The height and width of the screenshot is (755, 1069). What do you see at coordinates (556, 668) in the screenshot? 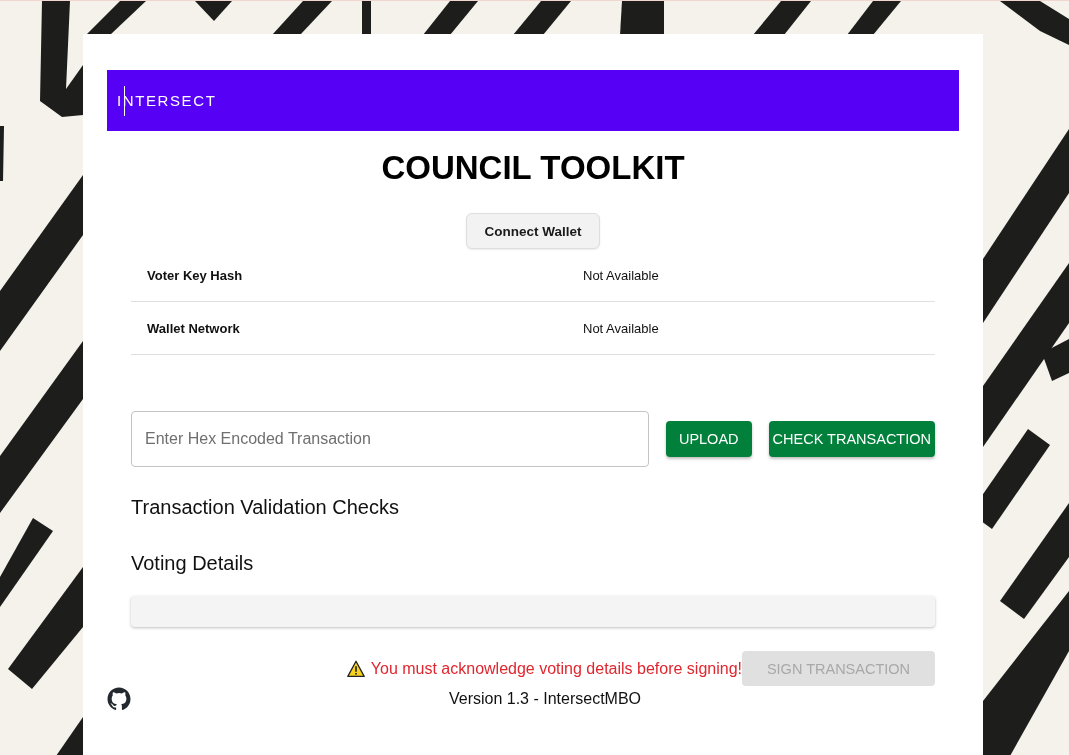
I see `warning-message: You must acknowledge voting details before signing!` at bounding box center [556, 668].